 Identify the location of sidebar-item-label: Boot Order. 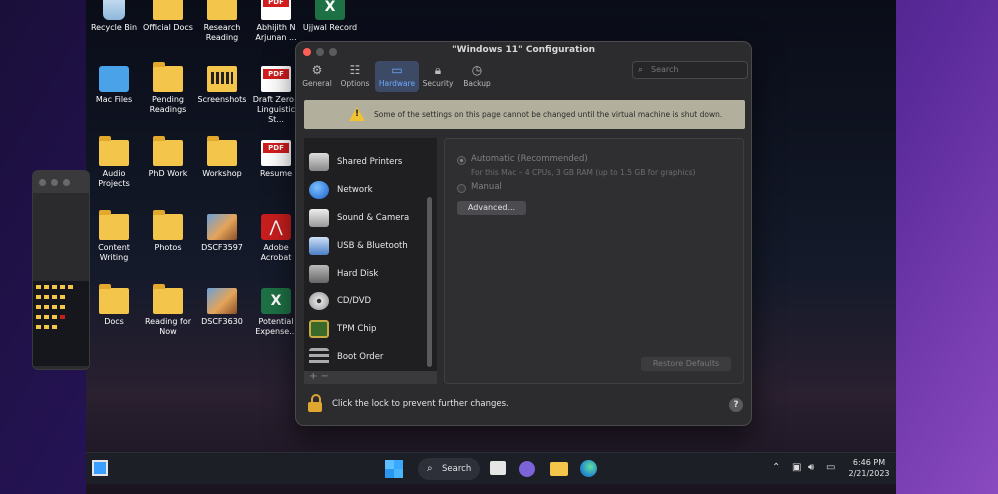
(360, 357).